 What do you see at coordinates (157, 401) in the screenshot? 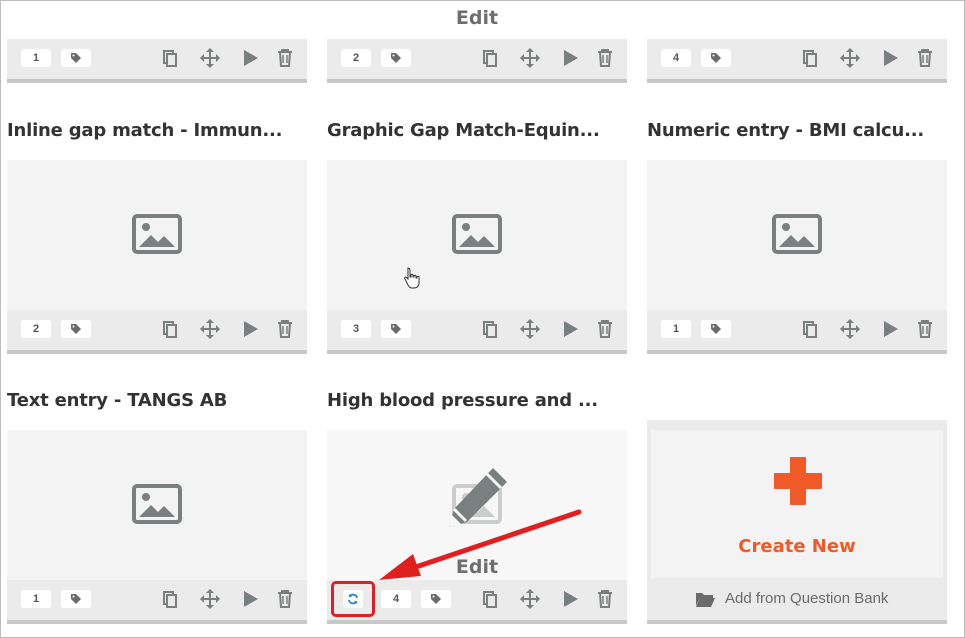
I see `item-title: Text entry - TANGS AB` at bounding box center [157, 401].